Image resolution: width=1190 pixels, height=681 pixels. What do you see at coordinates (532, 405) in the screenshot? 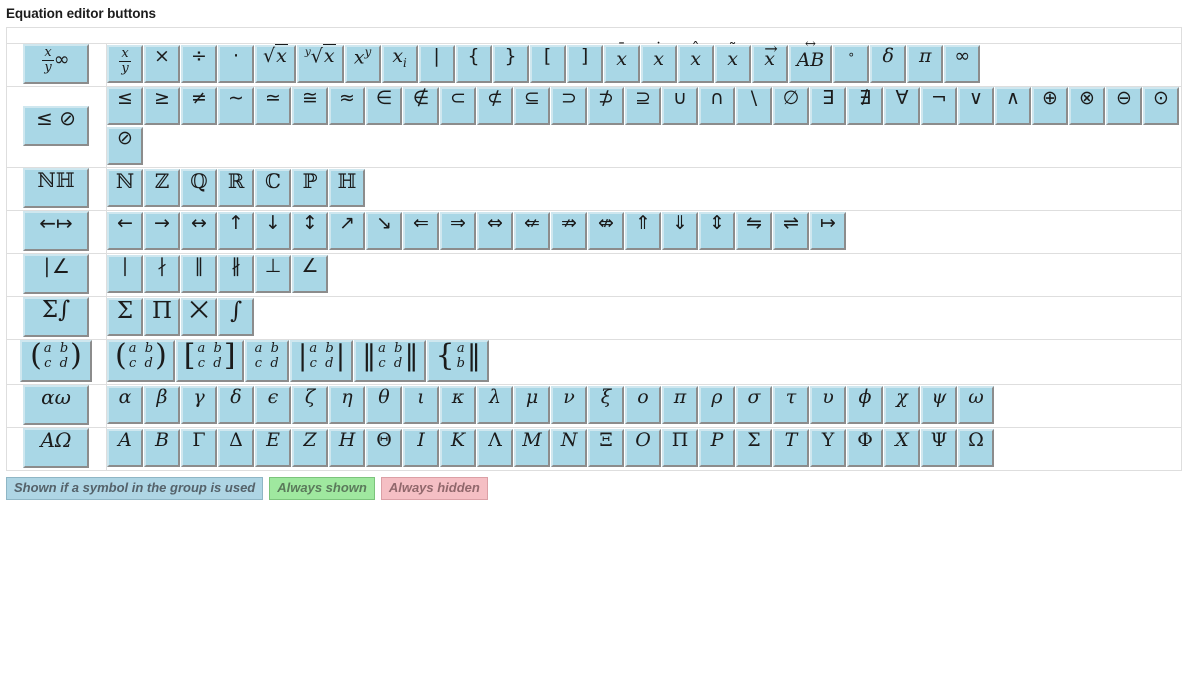
I see `button-mu: μ` at bounding box center [532, 405].